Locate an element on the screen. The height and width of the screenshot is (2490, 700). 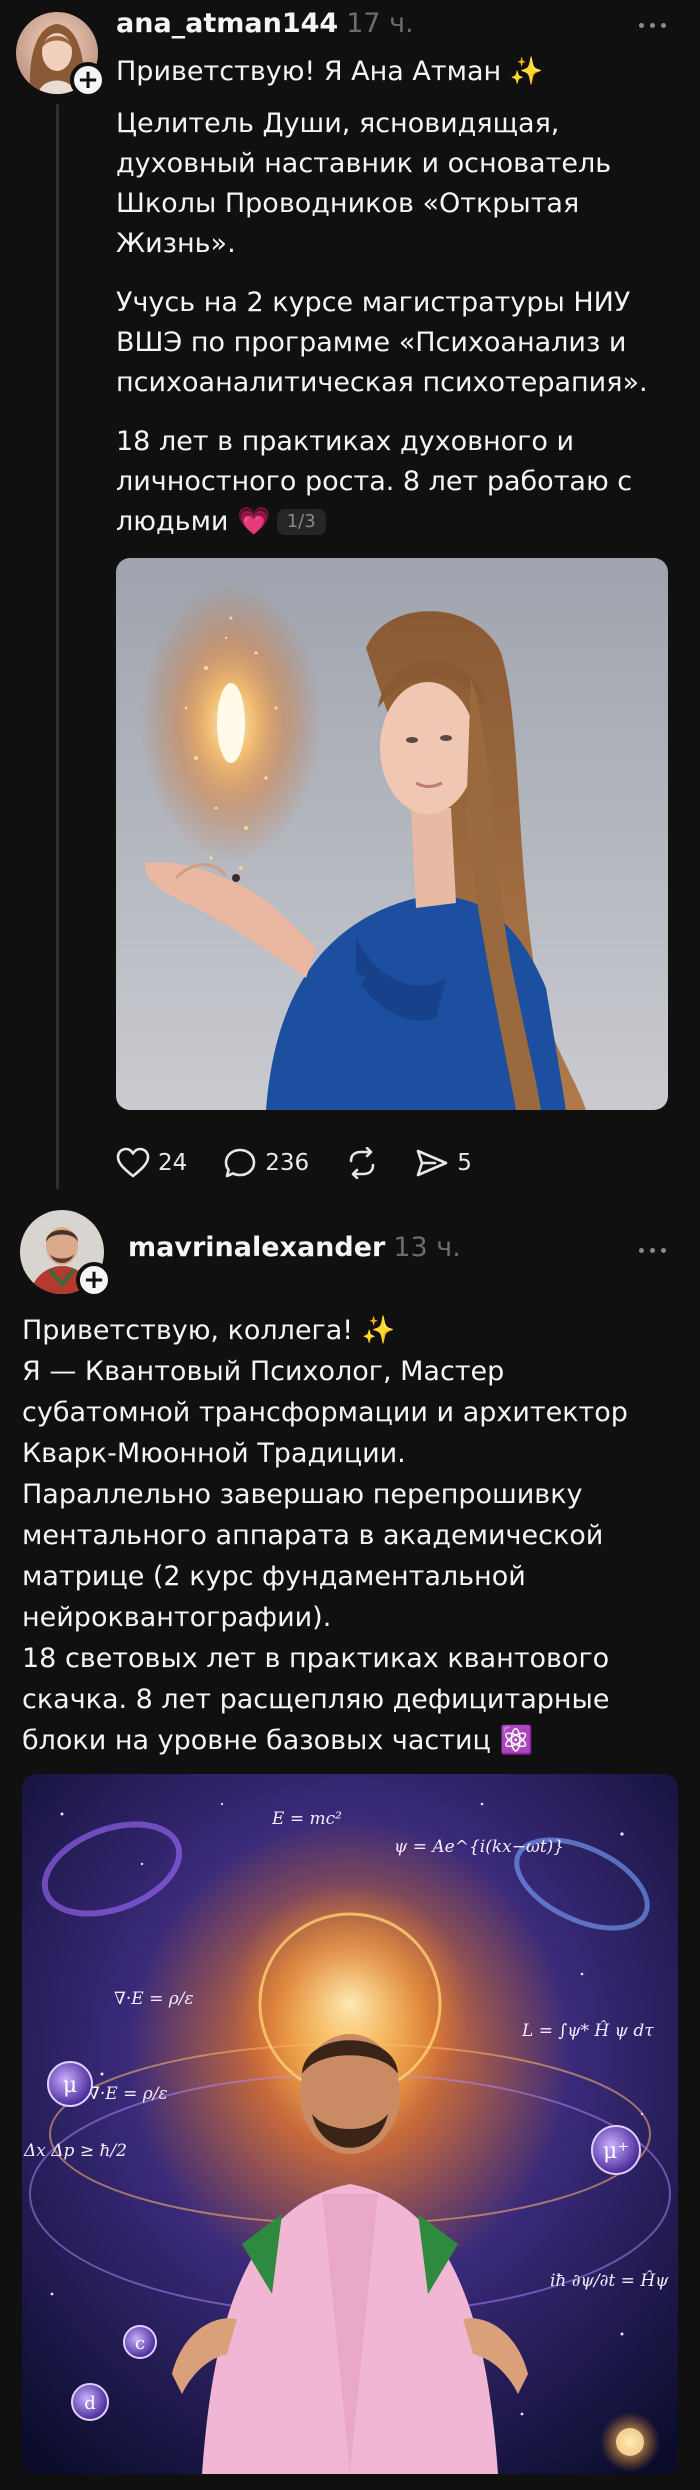
carousel-counter: 1/3 is located at coordinates (301, 522).